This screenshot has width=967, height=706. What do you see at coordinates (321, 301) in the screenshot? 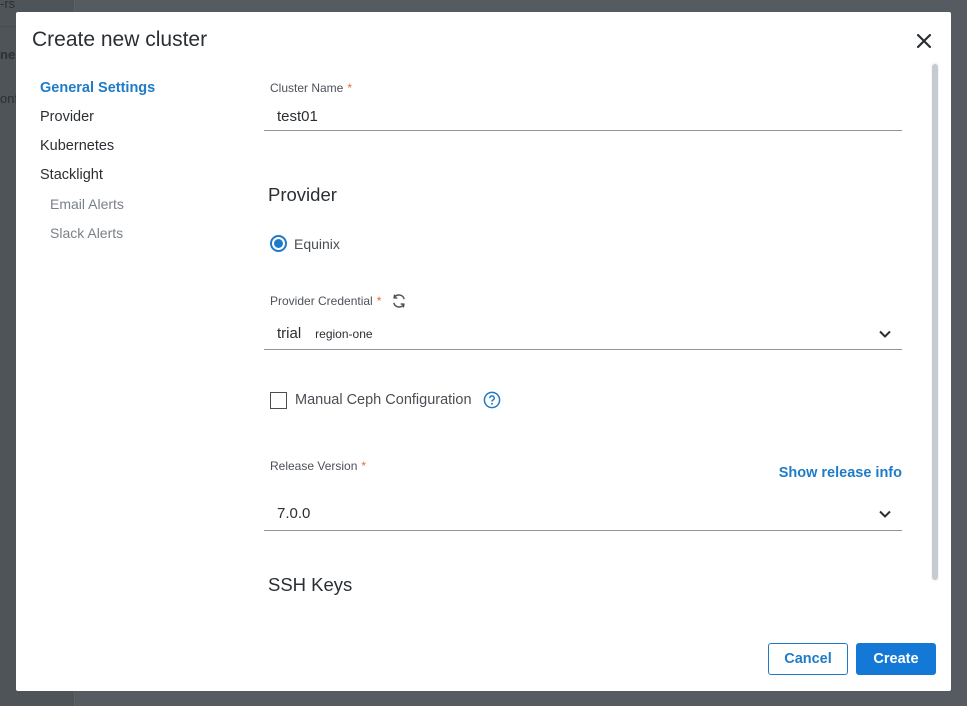
I see `provider-credential-label-text: Provider Credential` at bounding box center [321, 301].